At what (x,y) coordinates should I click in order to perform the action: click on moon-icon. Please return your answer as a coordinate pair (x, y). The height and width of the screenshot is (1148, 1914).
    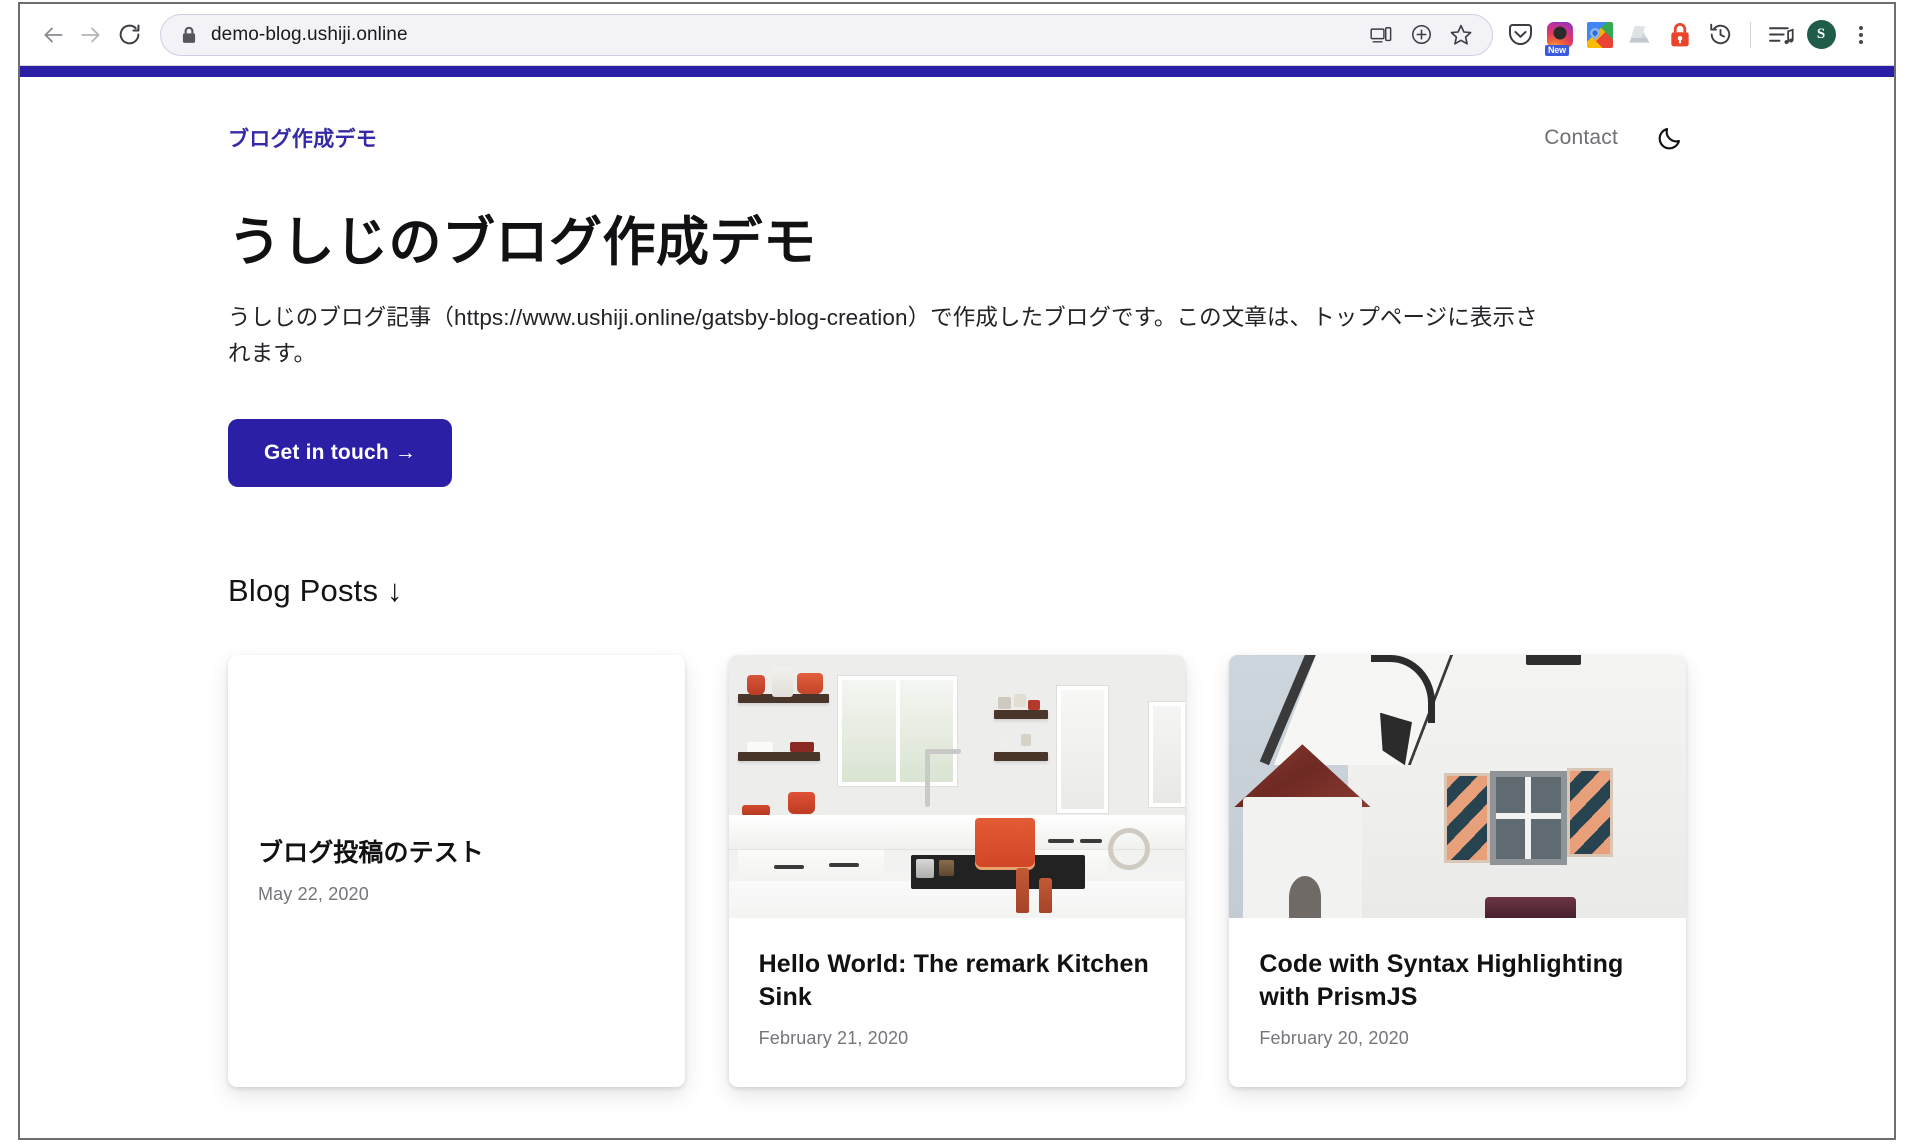
    Looking at the image, I should click on (1669, 138).